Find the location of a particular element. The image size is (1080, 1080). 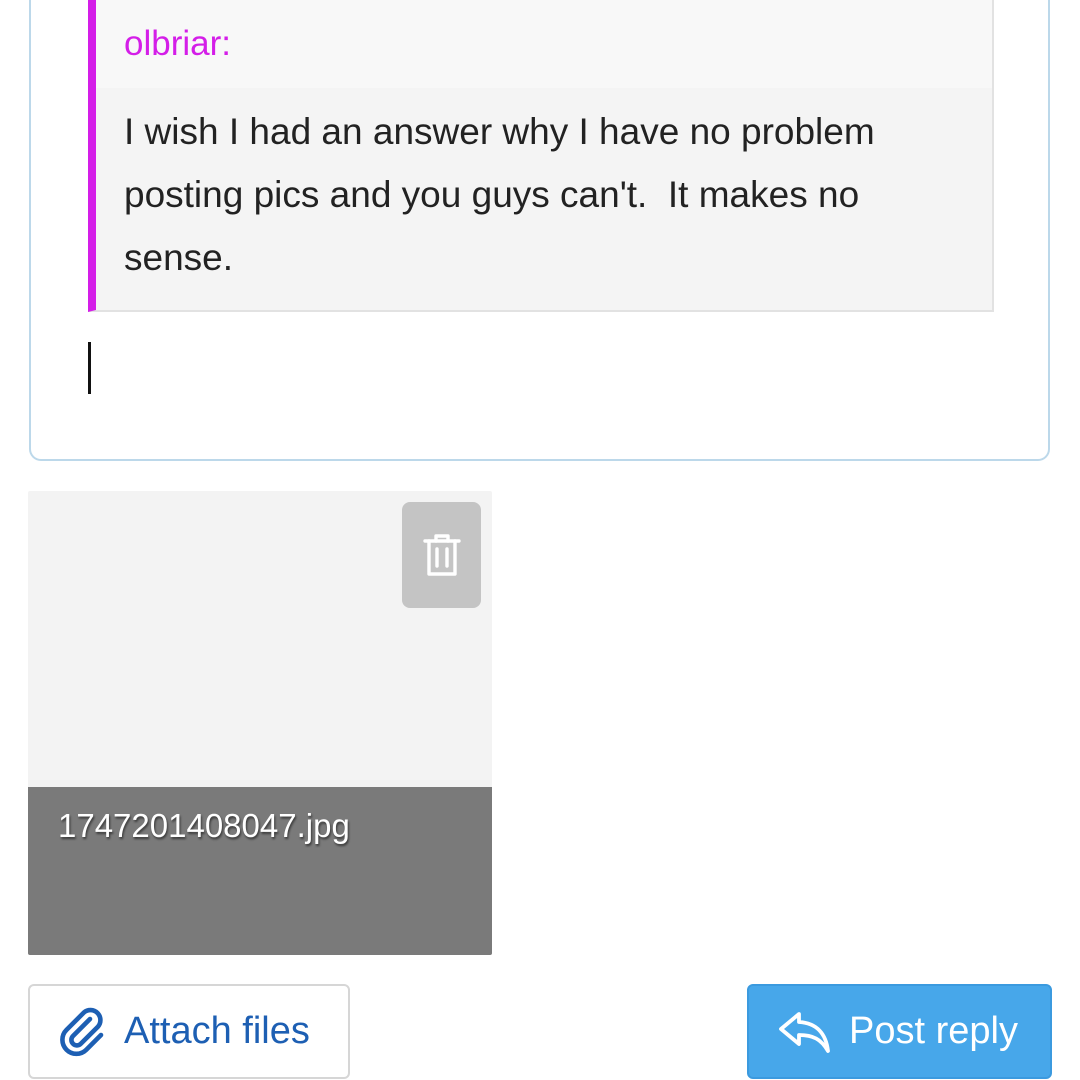

attachment-filename: 1747201408047.jpg is located at coordinates (204, 825).